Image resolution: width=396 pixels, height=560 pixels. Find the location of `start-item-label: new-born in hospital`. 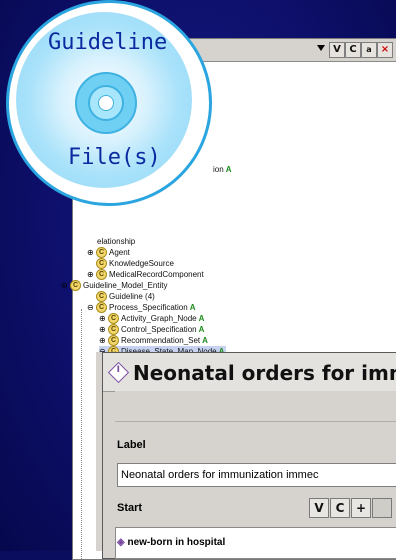

start-item-label: new-born in hospital is located at coordinates (176, 542).